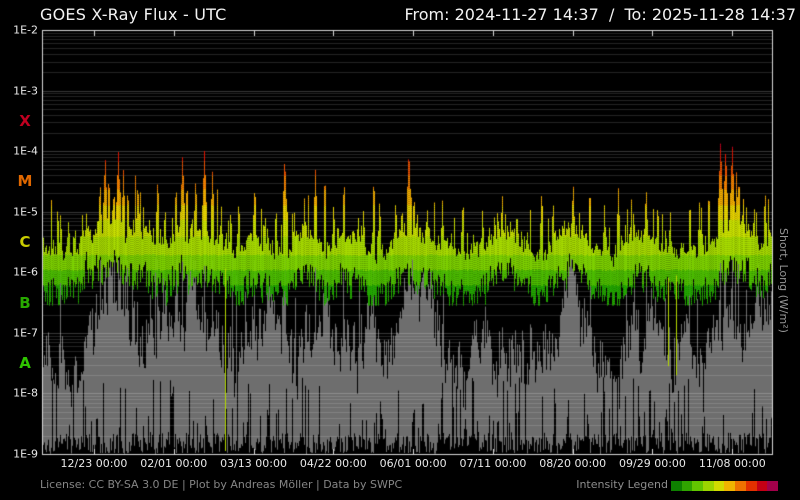 This screenshot has width=800, height=500. What do you see at coordinates (333, 463) in the screenshot?
I see `x-tick-label: 04/22 00:00` at bounding box center [333, 463].